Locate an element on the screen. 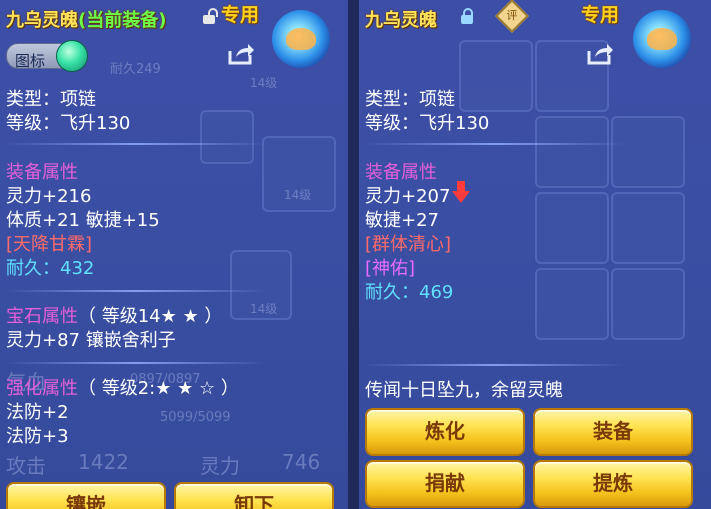 This screenshot has width=711, height=509. attr-line: 灵力+207 is located at coordinates (418, 194).